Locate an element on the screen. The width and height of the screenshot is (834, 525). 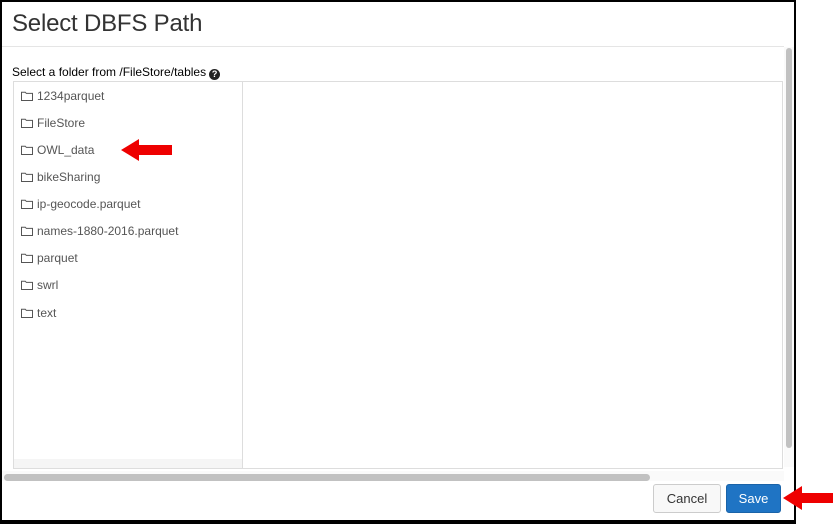
section-label: Select a folder from /FileStore/tables? is located at coordinates (116, 72).